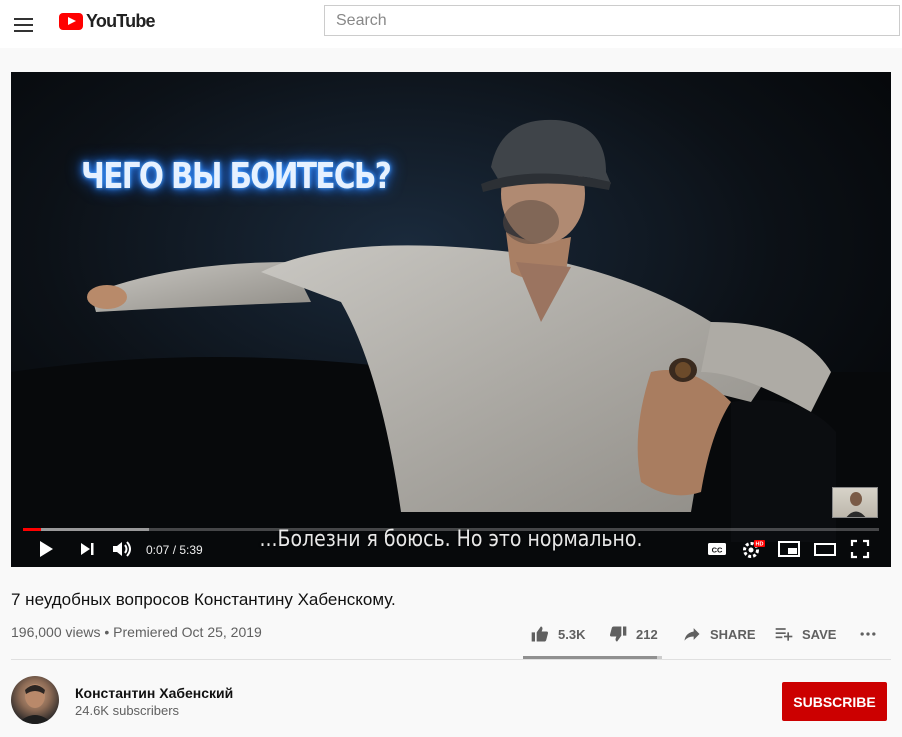 The image size is (902, 737). I want to click on volume-icon, so click(122, 549).